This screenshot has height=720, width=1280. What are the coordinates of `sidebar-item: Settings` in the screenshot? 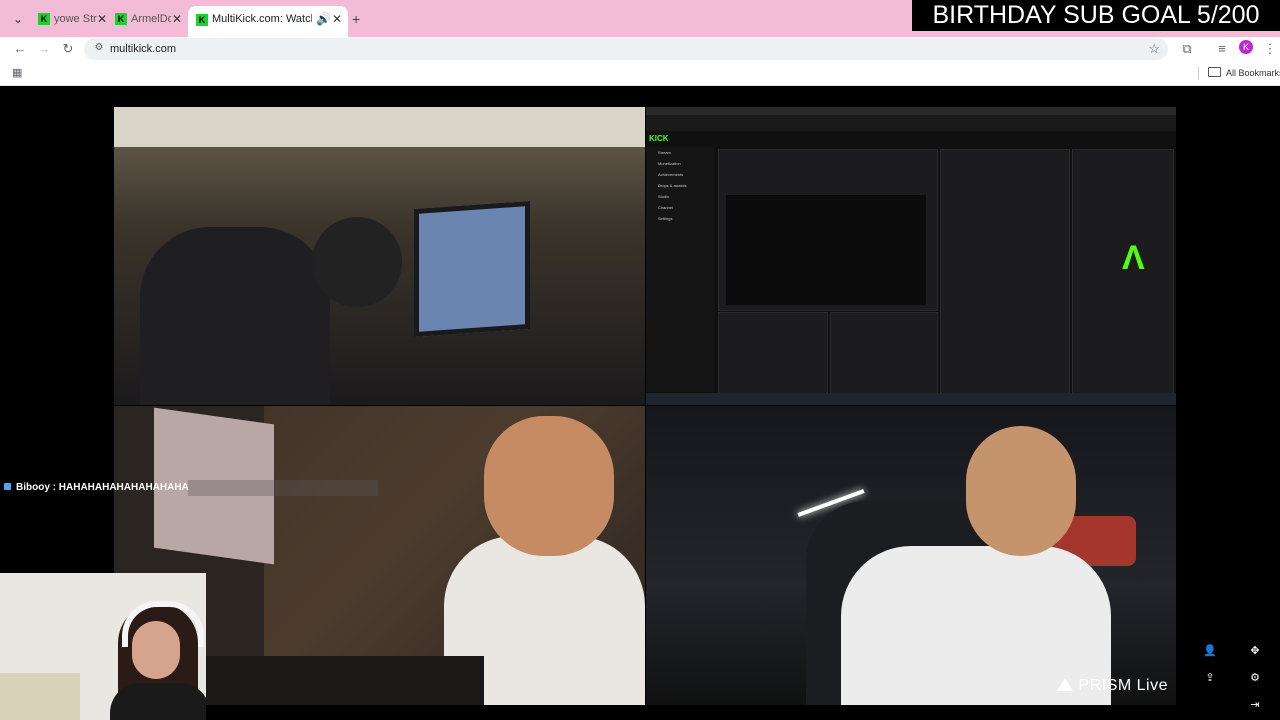 It's located at (665, 218).